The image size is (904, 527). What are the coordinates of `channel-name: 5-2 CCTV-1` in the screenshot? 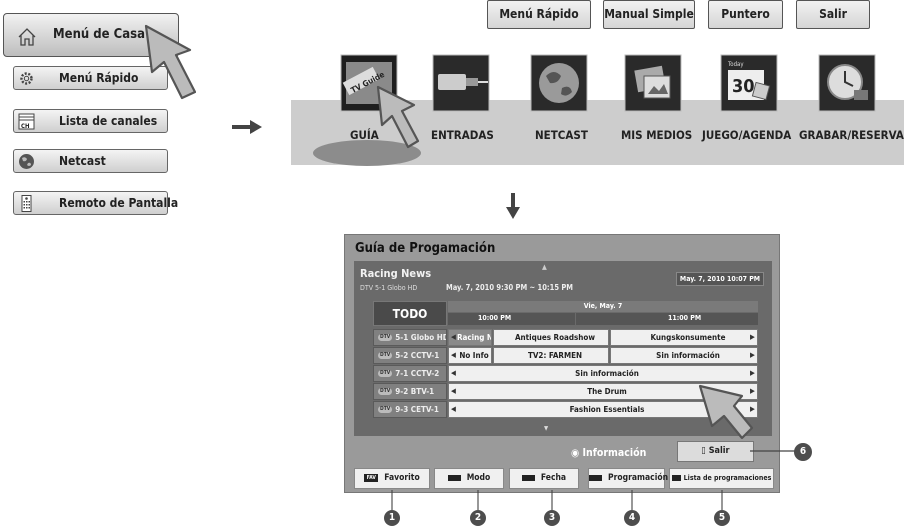 It's located at (417, 355).